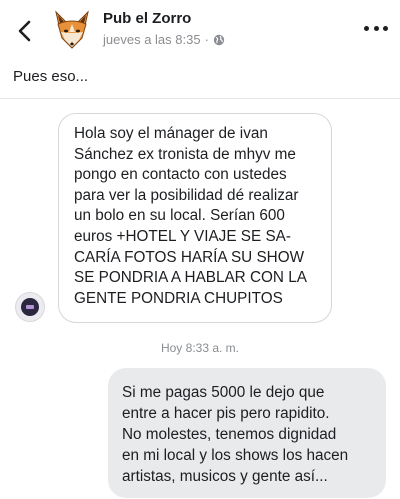 The image size is (400, 499). Describe the element at coordinates (189, 257) in the screenshot. I see `message-line: CARÍA FOTOS HARÍA SU SHOW` at that location.